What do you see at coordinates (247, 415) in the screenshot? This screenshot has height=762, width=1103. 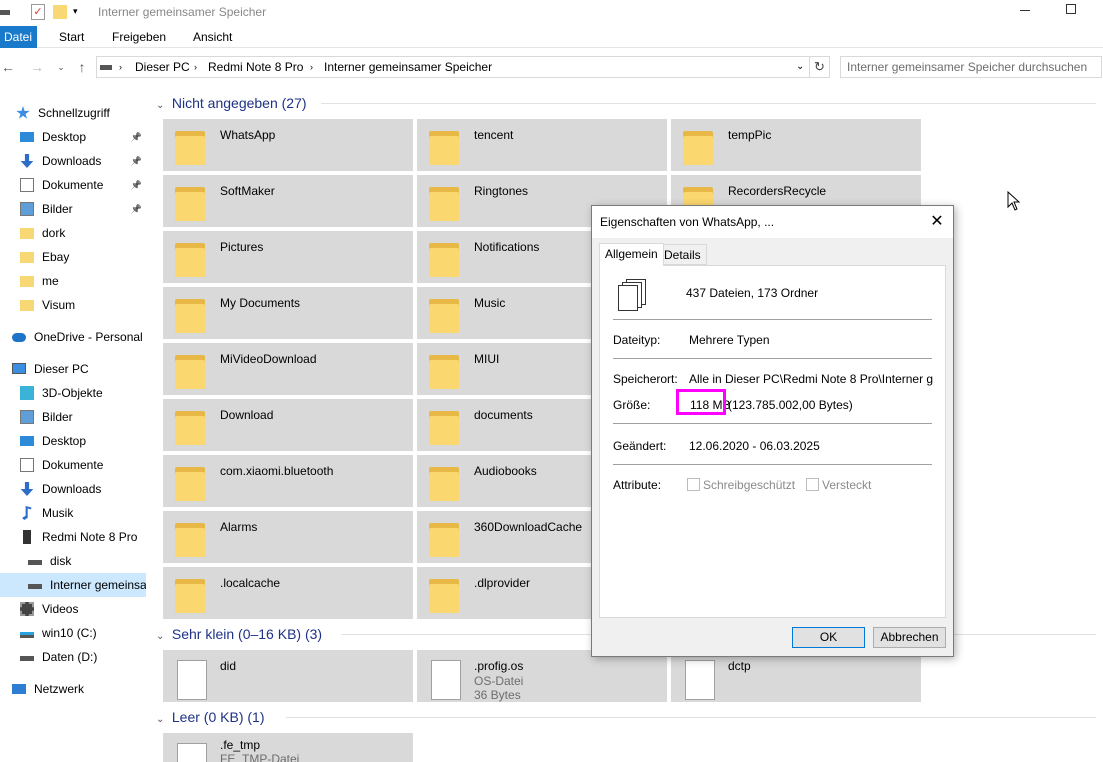 I see `folder-name: Download` at bounding box center [247, 415].